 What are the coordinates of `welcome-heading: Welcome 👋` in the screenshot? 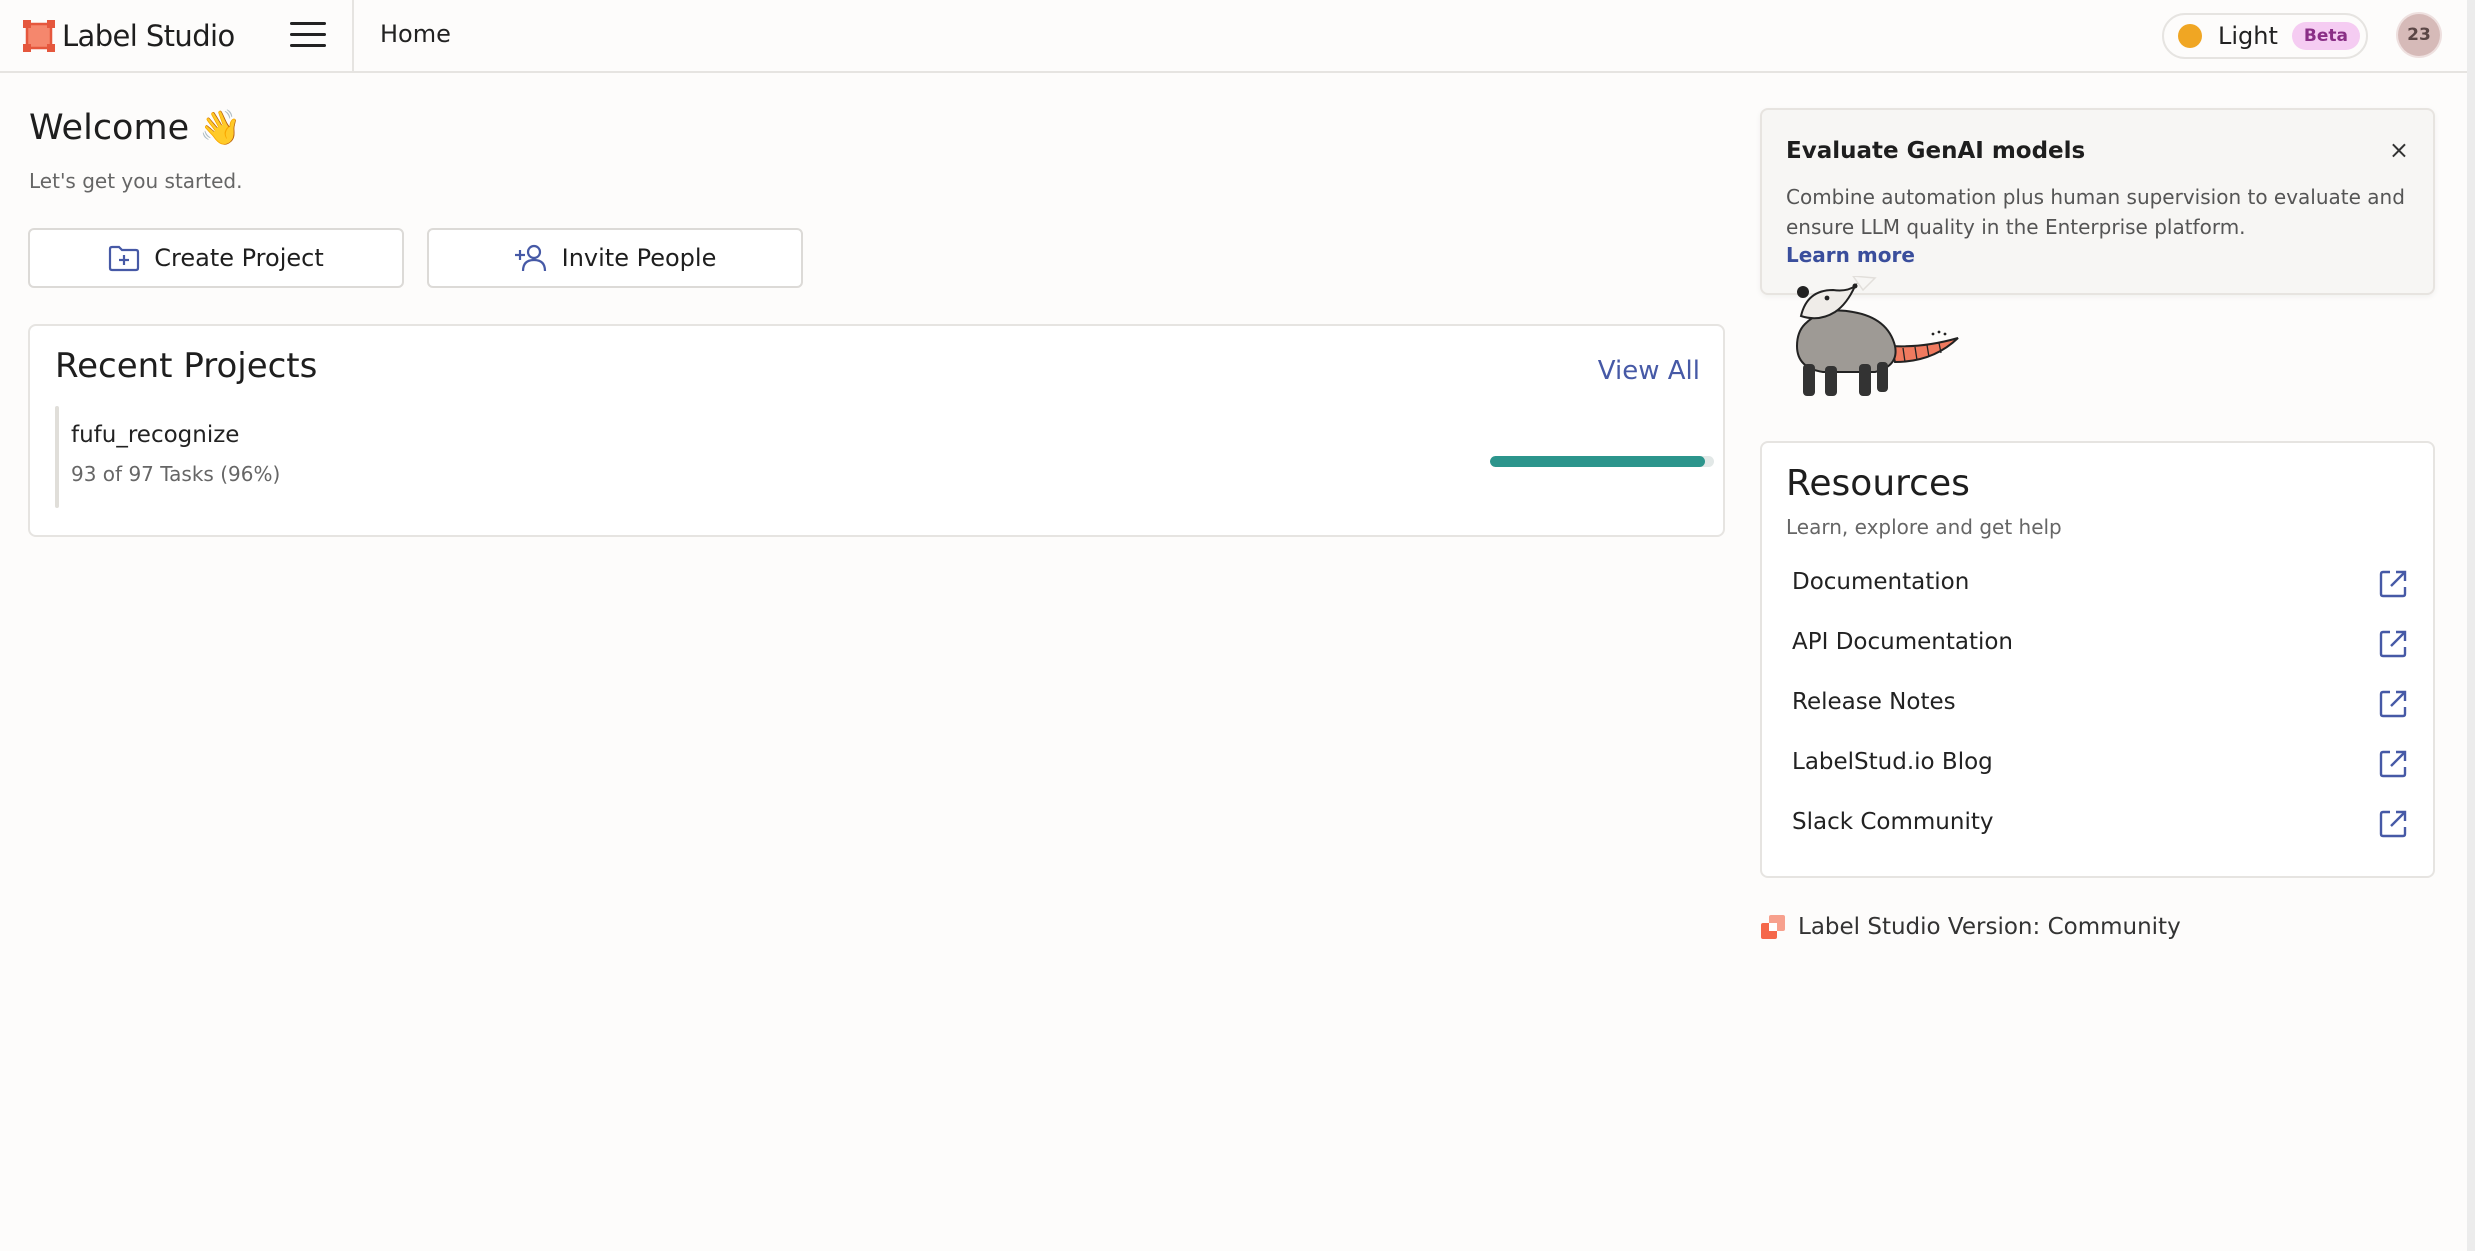 It's located at (135, 128).